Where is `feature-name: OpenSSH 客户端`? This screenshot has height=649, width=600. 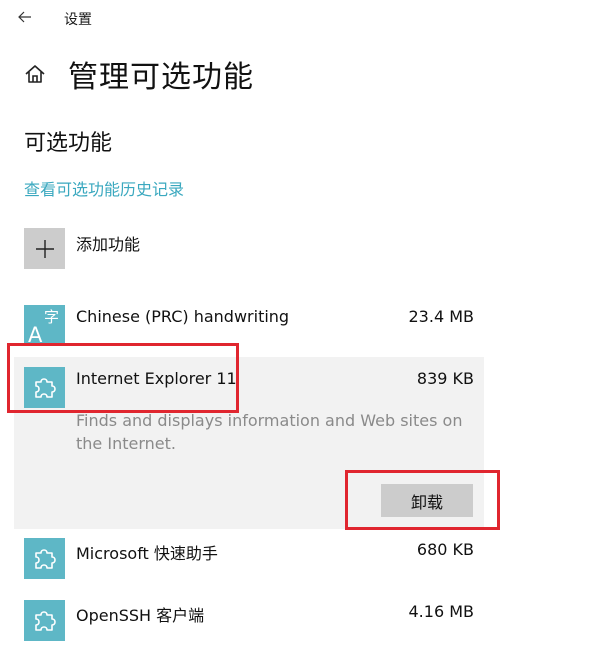
feature-name: OpenSSH 客户端 is located at coordinates (140, 615).